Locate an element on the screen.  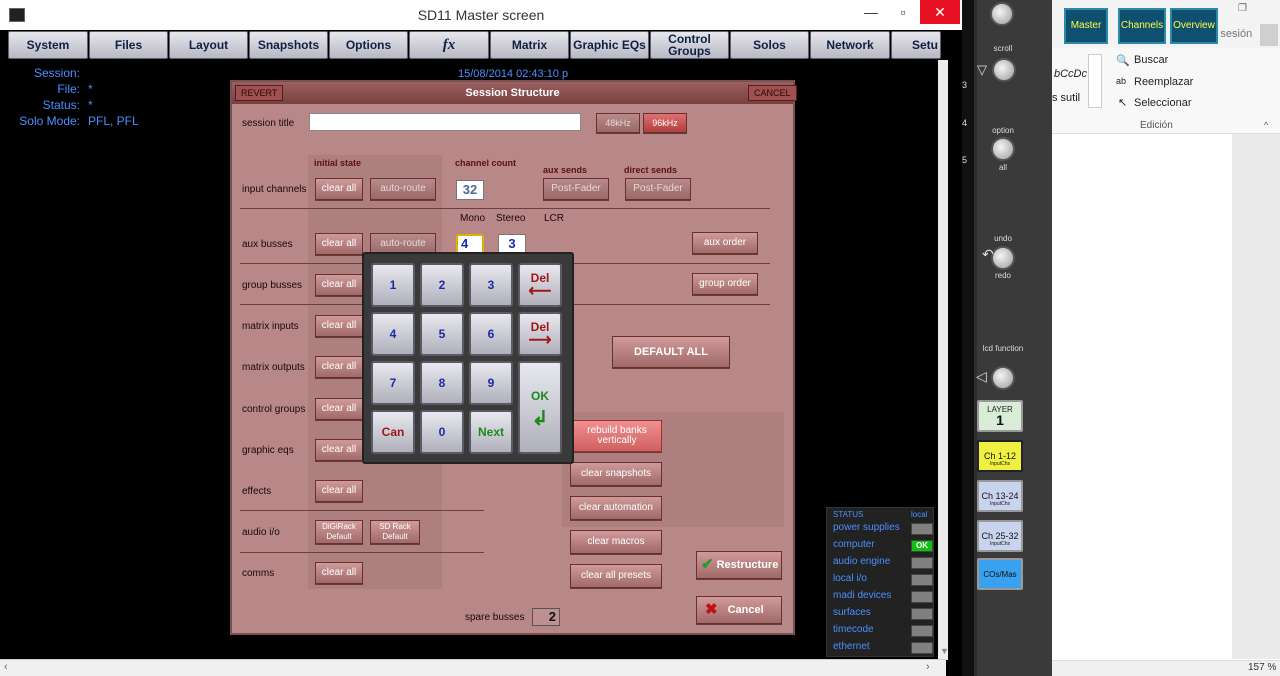
menu-options: Options is located at coordinates (368, 45).